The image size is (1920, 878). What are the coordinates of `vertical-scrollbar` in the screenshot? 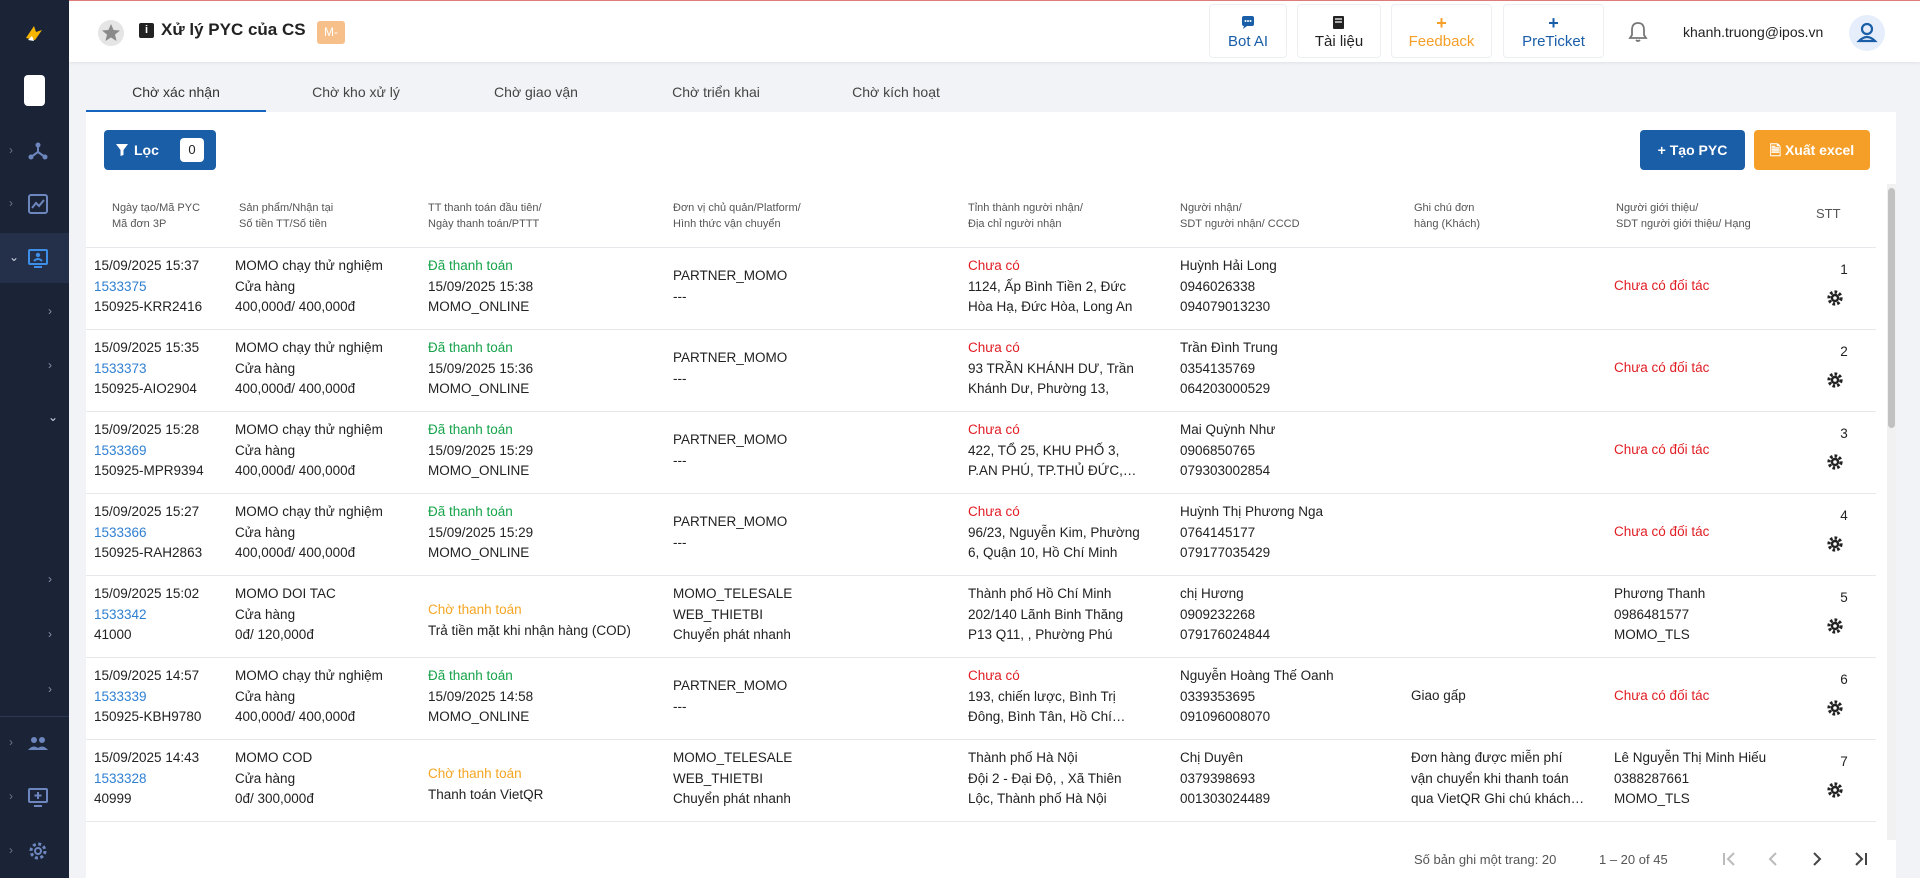 It's located at (1891, 512).